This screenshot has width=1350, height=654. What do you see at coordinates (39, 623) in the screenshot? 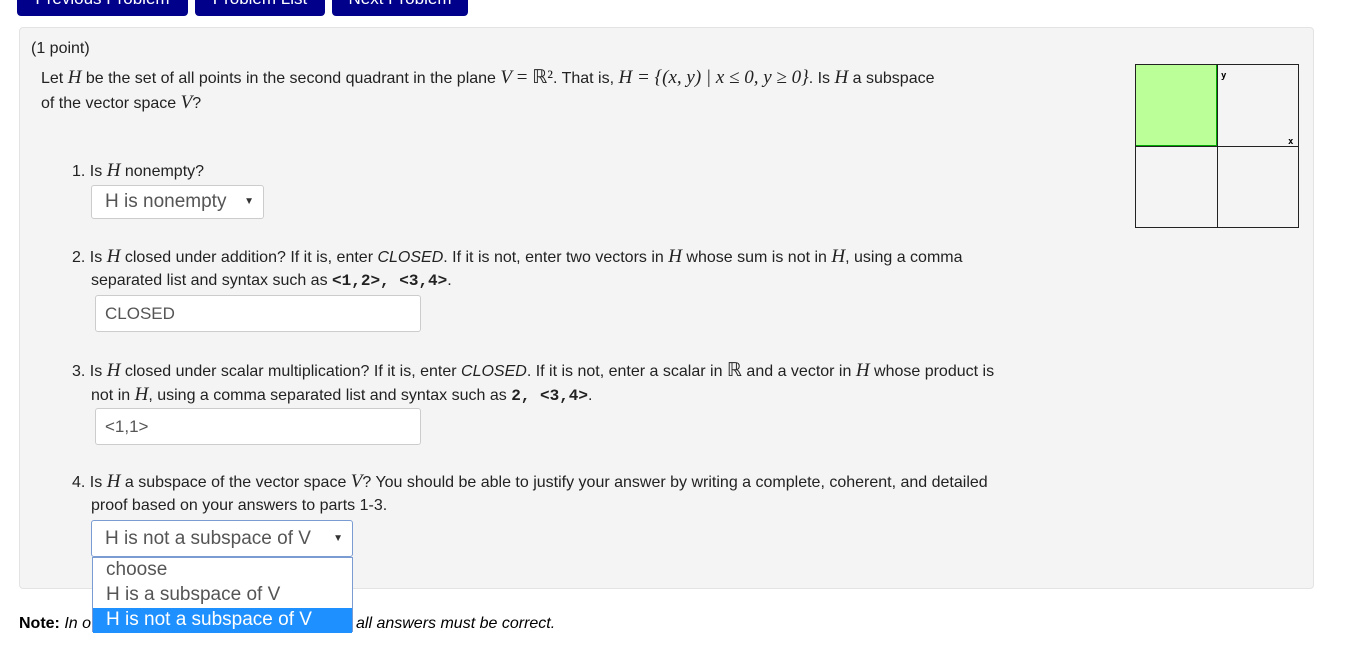
I see `note-label: Note:` at bounding box center [39, 623].